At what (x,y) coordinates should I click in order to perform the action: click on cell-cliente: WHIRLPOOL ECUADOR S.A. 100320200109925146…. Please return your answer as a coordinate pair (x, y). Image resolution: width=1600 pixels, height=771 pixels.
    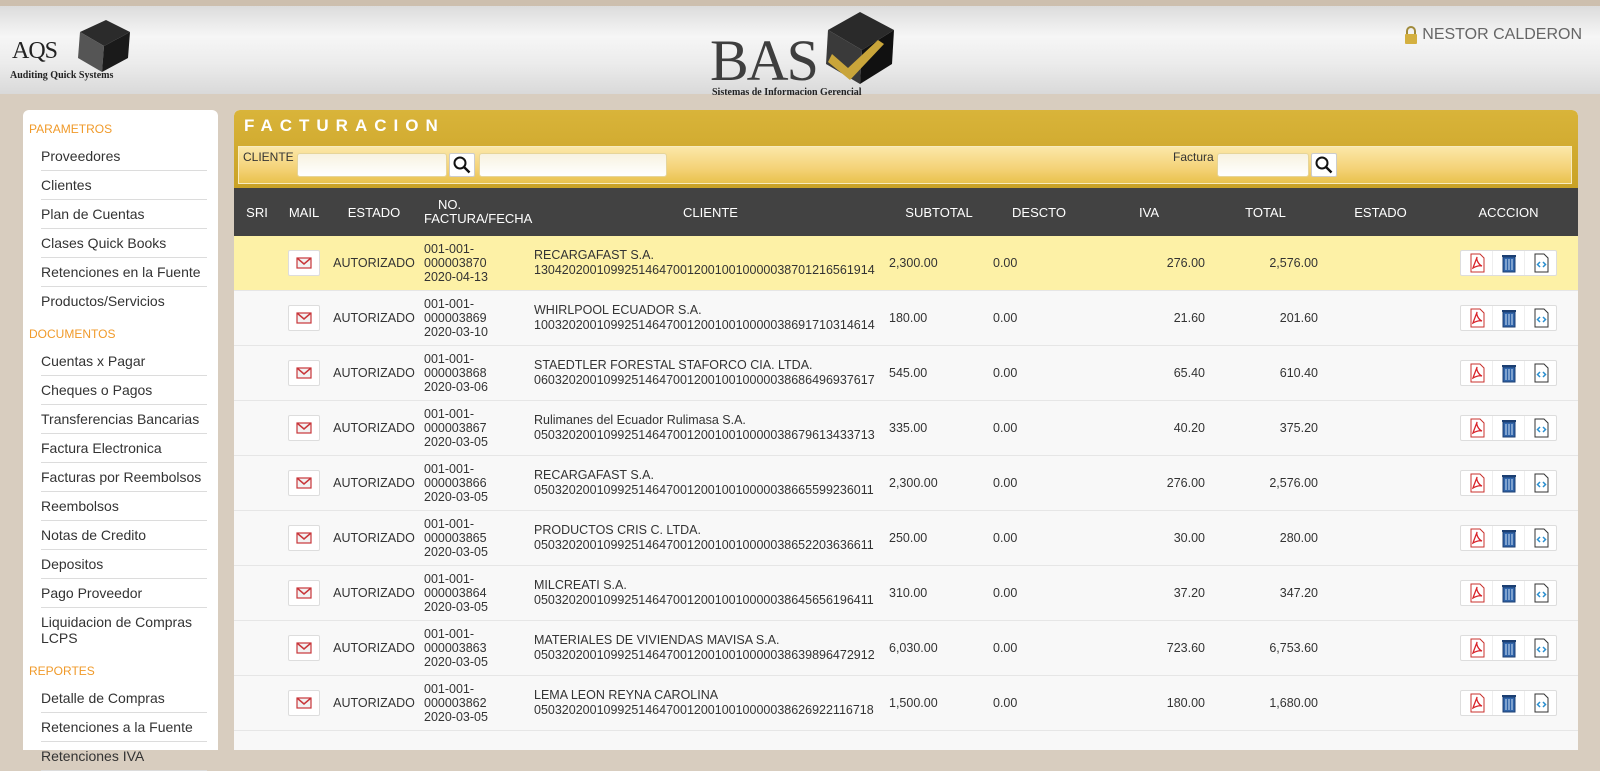
    Looking at the image, I should click on (710, 318).